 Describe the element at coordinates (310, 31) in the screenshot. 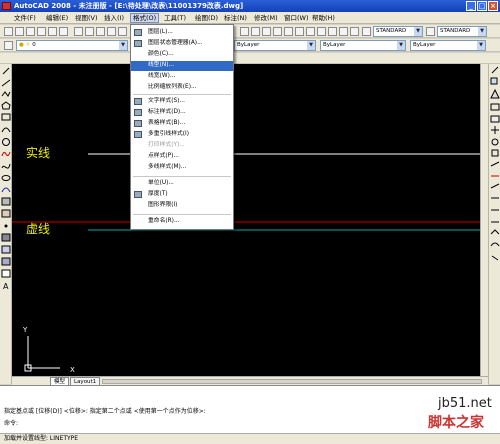

I see `tool-palettes-icon` at that location.